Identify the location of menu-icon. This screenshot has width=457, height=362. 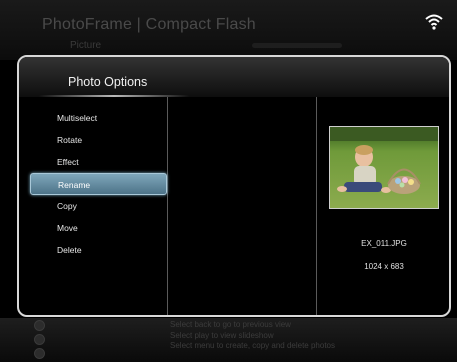
(39, 353).